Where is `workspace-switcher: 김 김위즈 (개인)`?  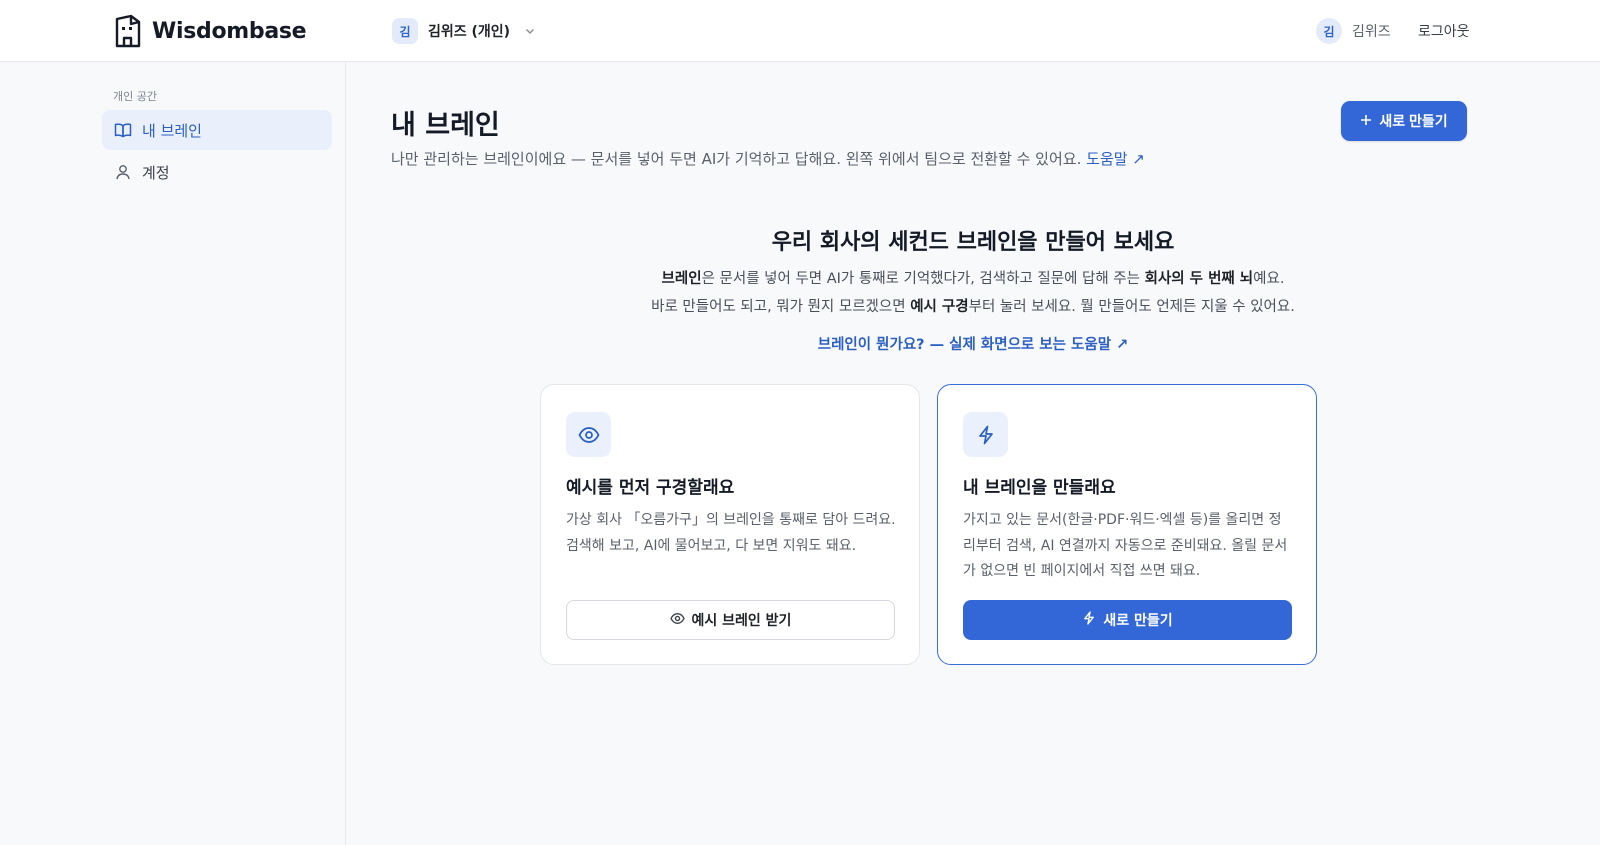
workspace-switcher: 김 김위즈 (개인) is located at coordinates (464, 31).